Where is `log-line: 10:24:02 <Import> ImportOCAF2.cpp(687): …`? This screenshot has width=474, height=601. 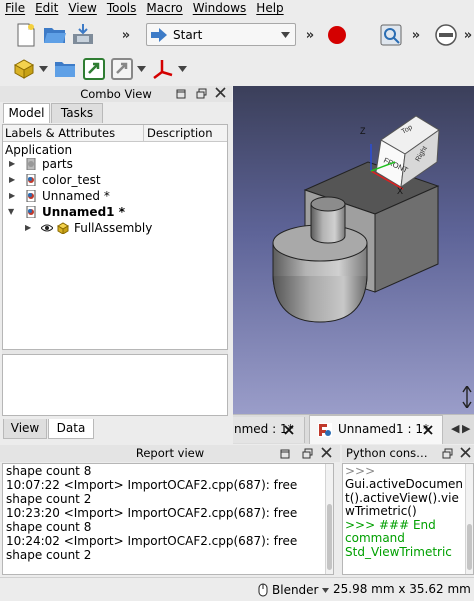 log-line: 10:24:02 <Import> ImportOCAF2.cpp(687): … is located at coordinates (152, 541).